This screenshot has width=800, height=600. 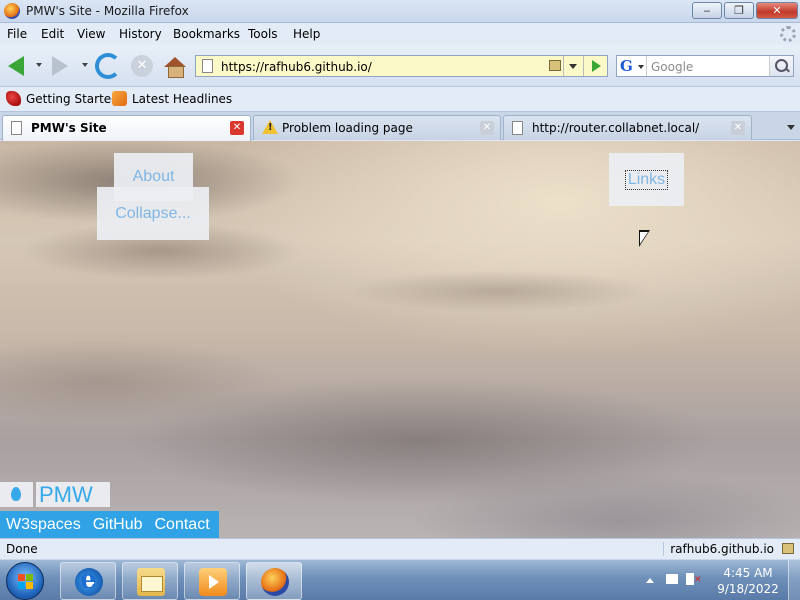 I want to click on navigation-toolbar: G, so click(x=400, y=66).